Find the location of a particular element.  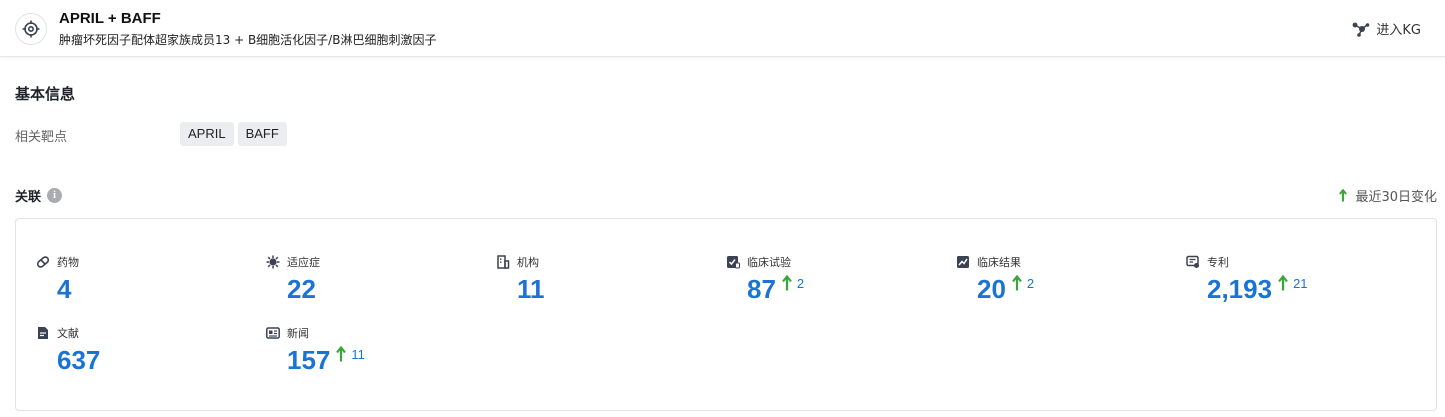

virus-icon is located at coordinates (273, 262).